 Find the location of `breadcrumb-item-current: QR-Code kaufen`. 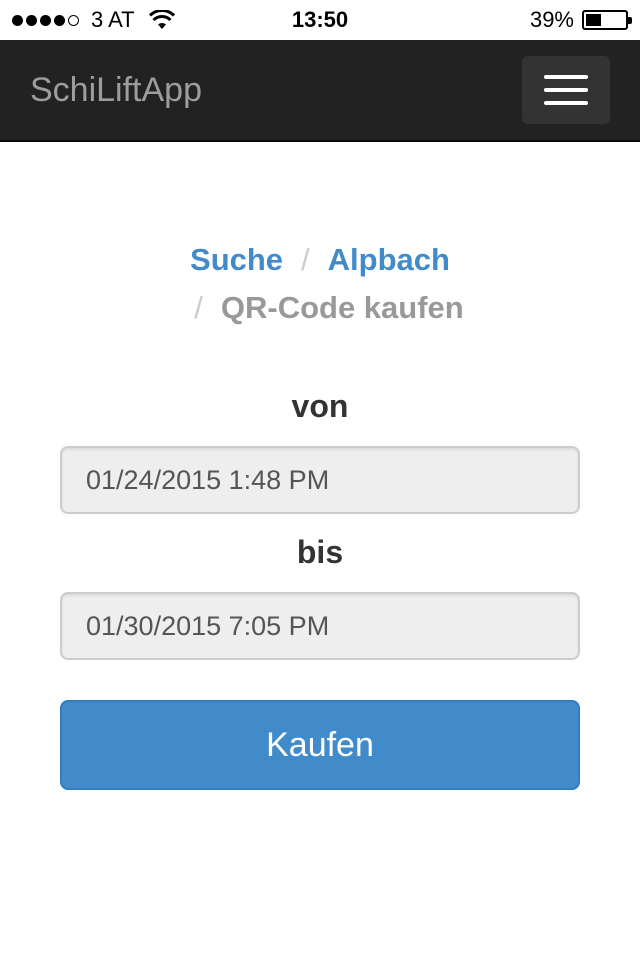

breadcrumb-item-current: QR-Code kaufen is located at coordinates (342, 307).